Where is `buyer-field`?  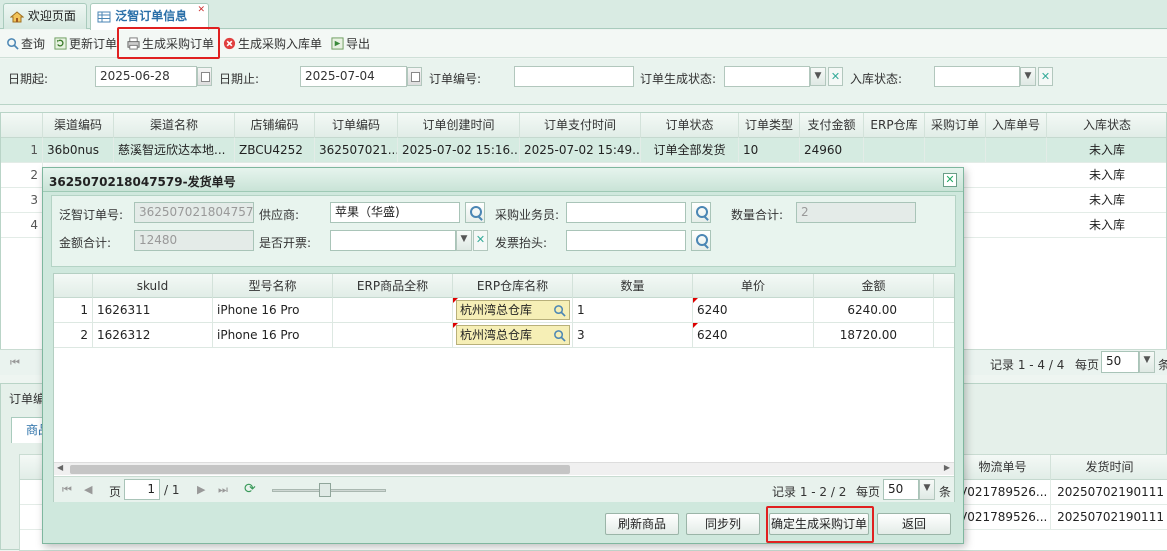 buyer-field is located at coordinates (626, 212).